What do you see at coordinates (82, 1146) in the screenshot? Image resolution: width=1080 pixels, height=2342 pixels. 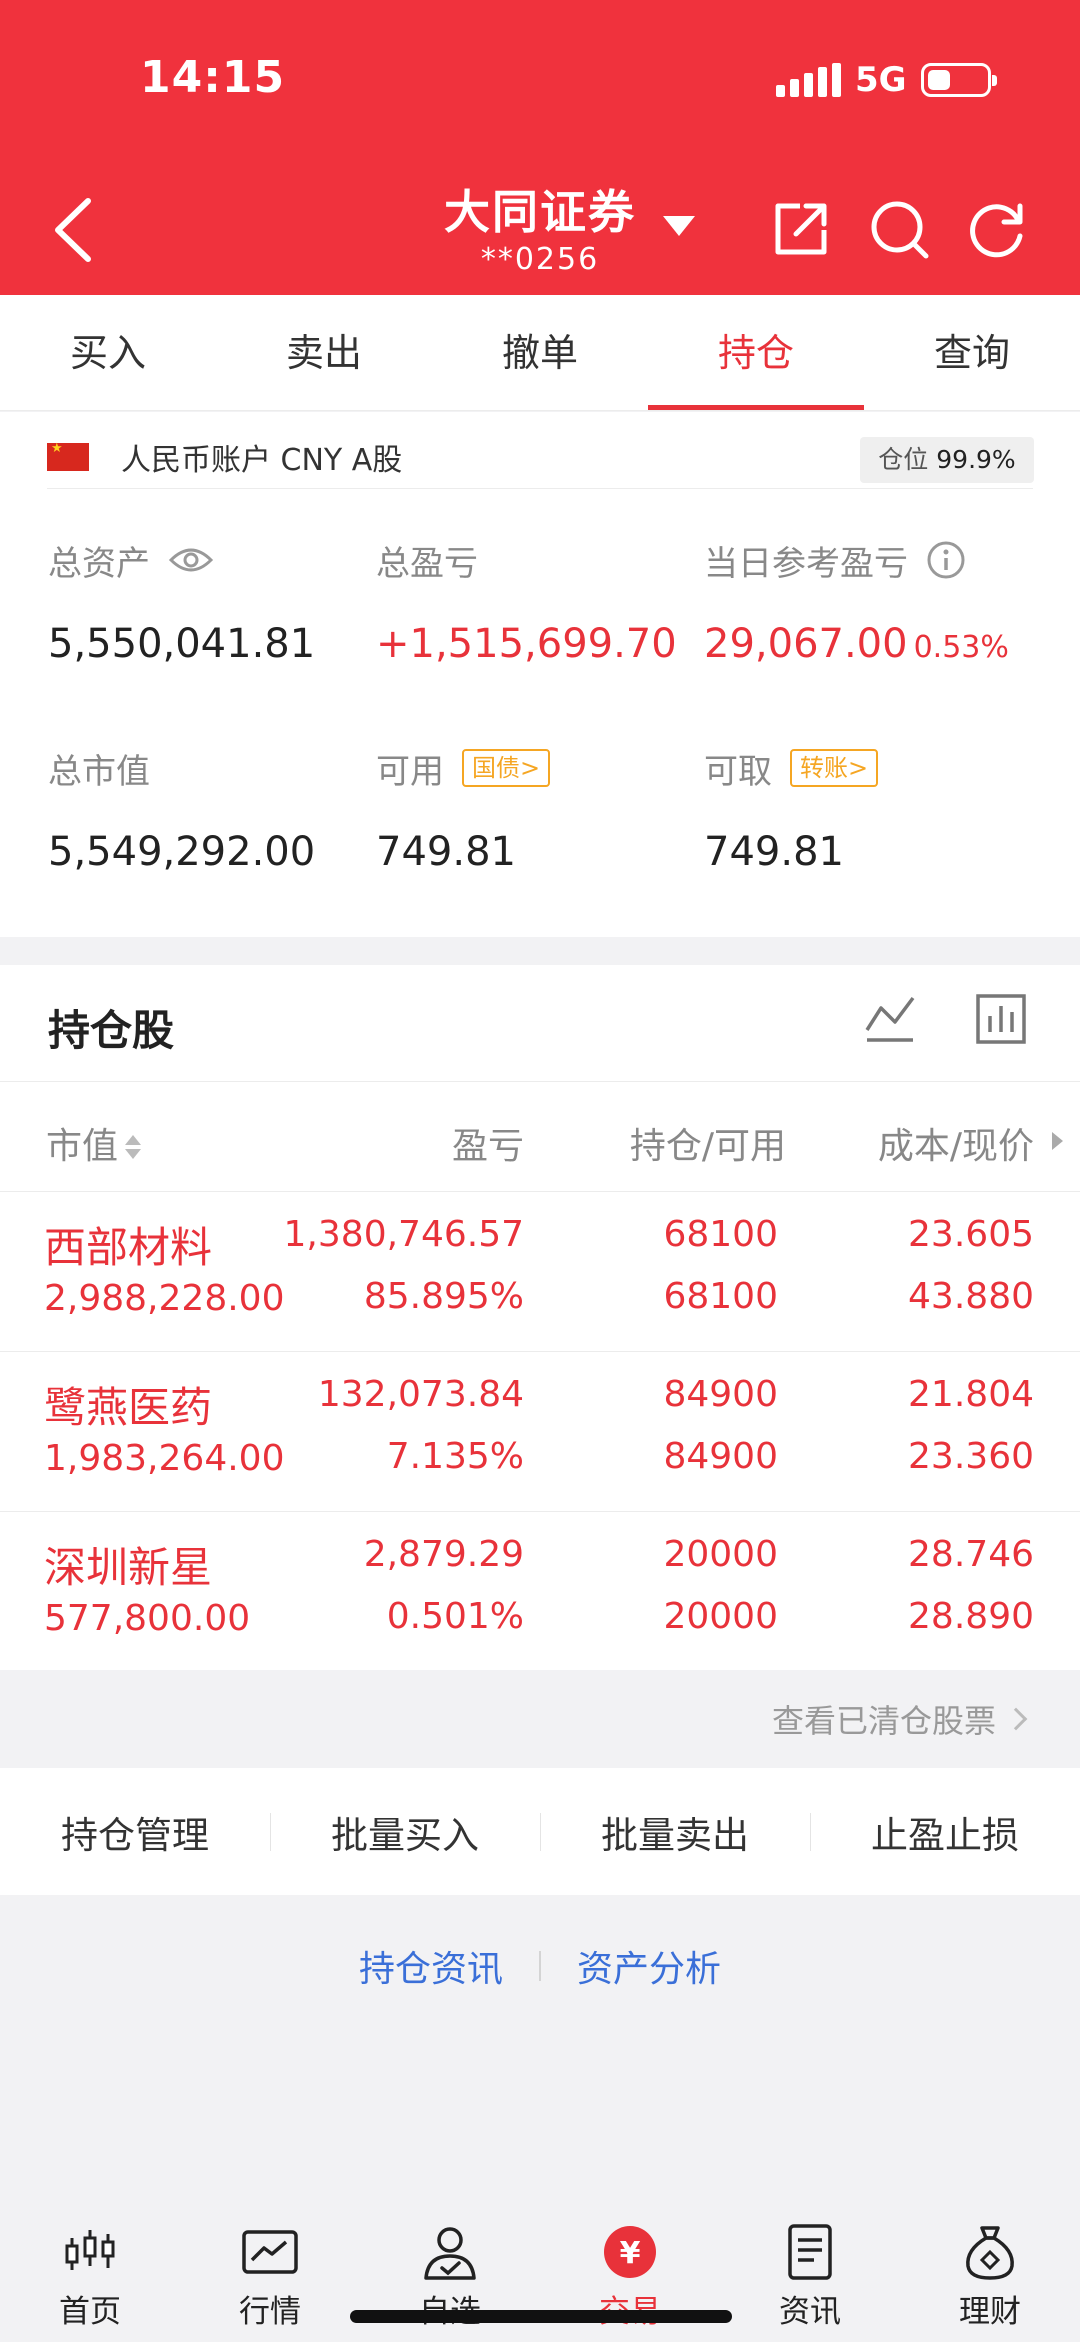 I see `column-label: 市值` at bounding box center [82, 1146].